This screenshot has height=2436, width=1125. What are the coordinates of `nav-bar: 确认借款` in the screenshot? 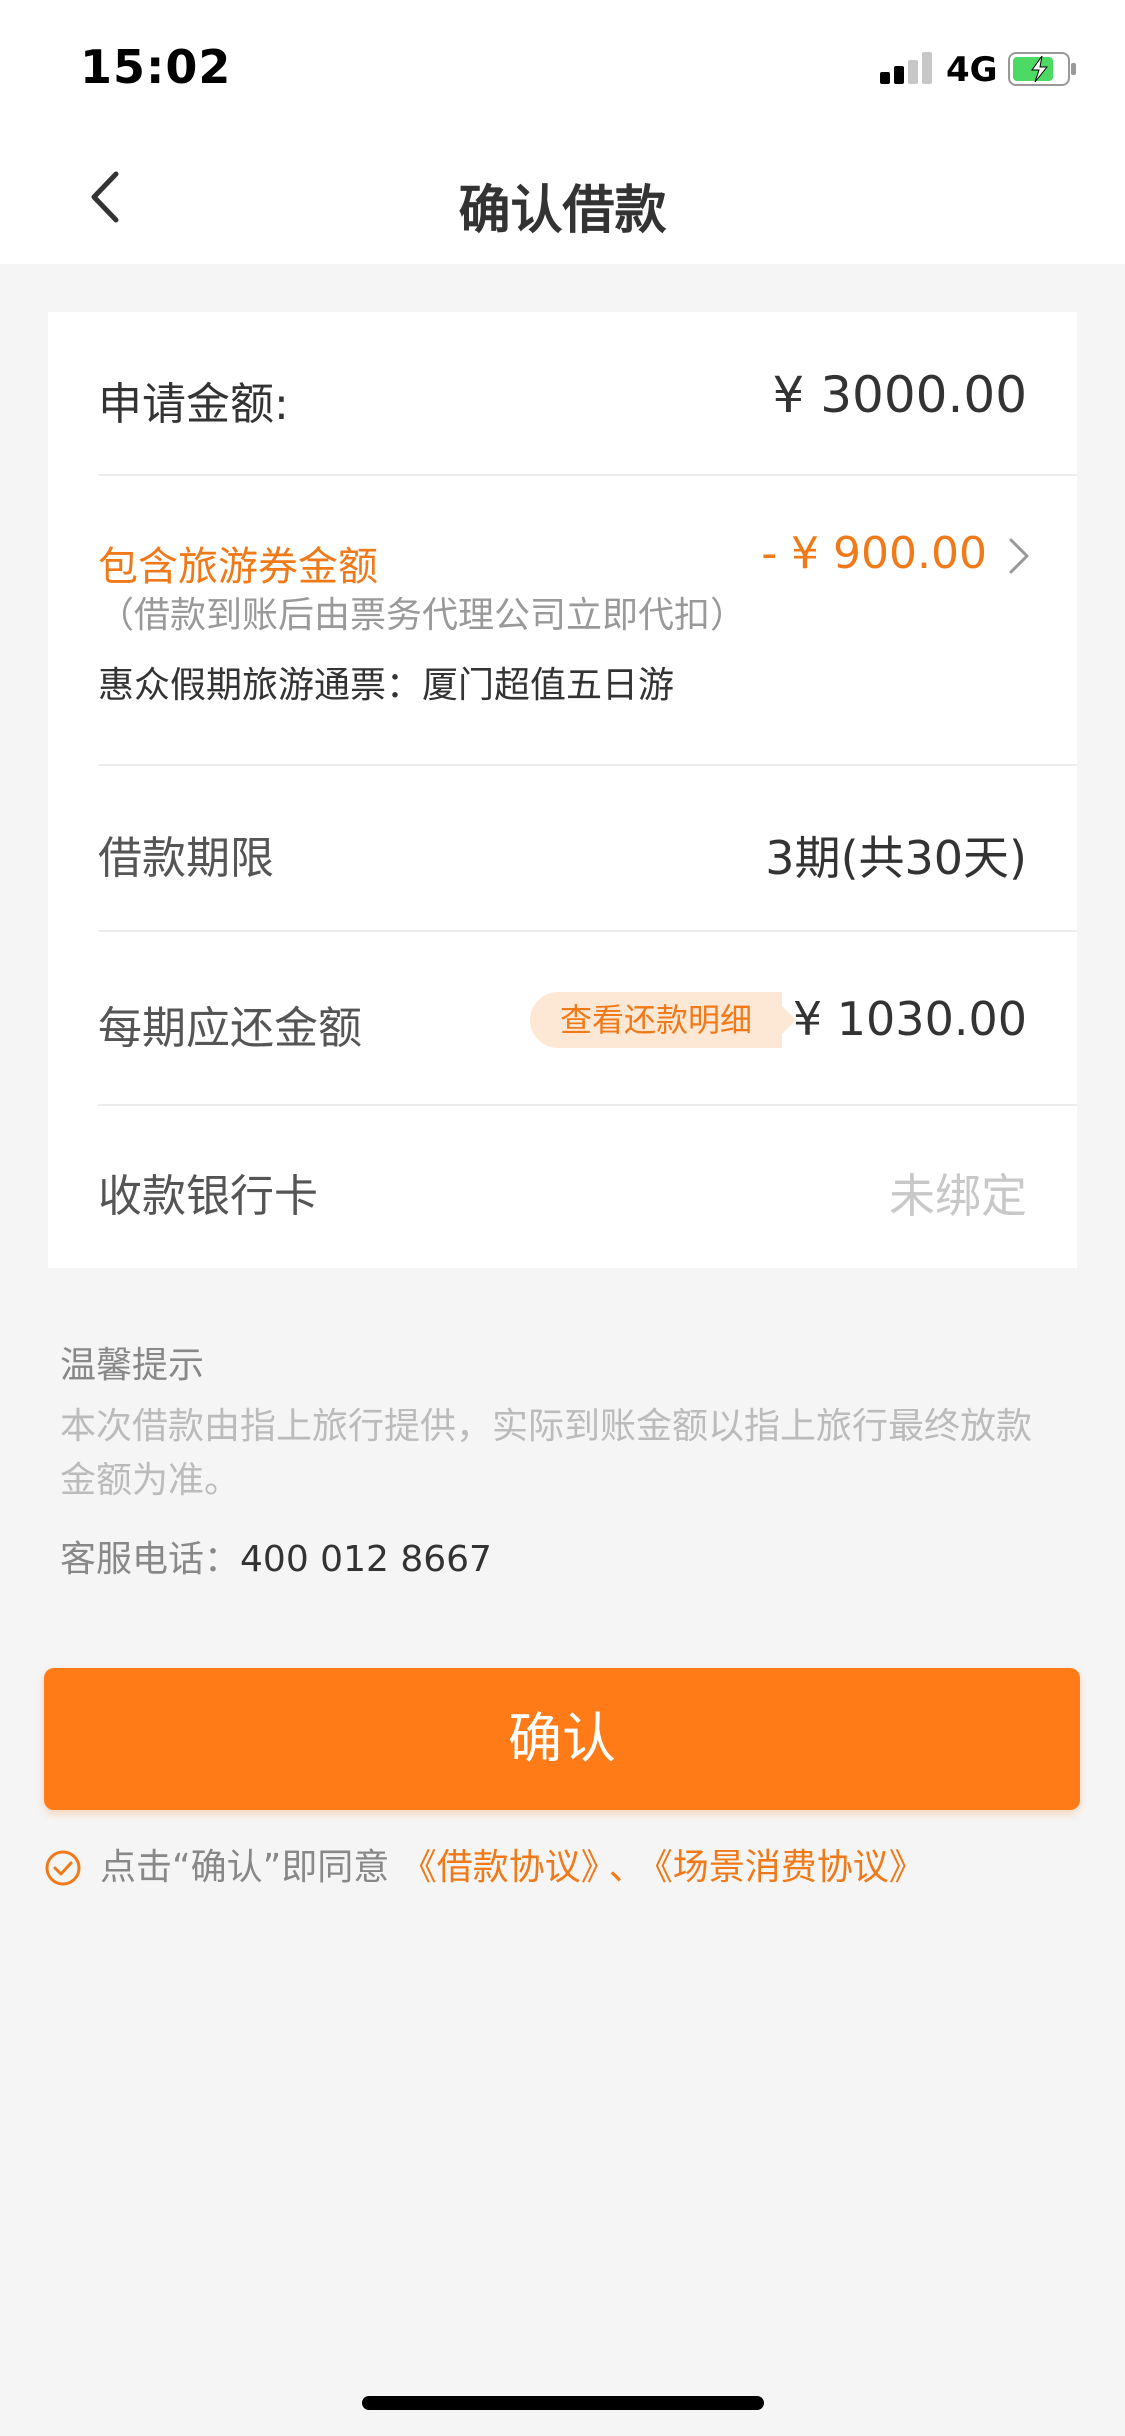 It's located at (562, 198).